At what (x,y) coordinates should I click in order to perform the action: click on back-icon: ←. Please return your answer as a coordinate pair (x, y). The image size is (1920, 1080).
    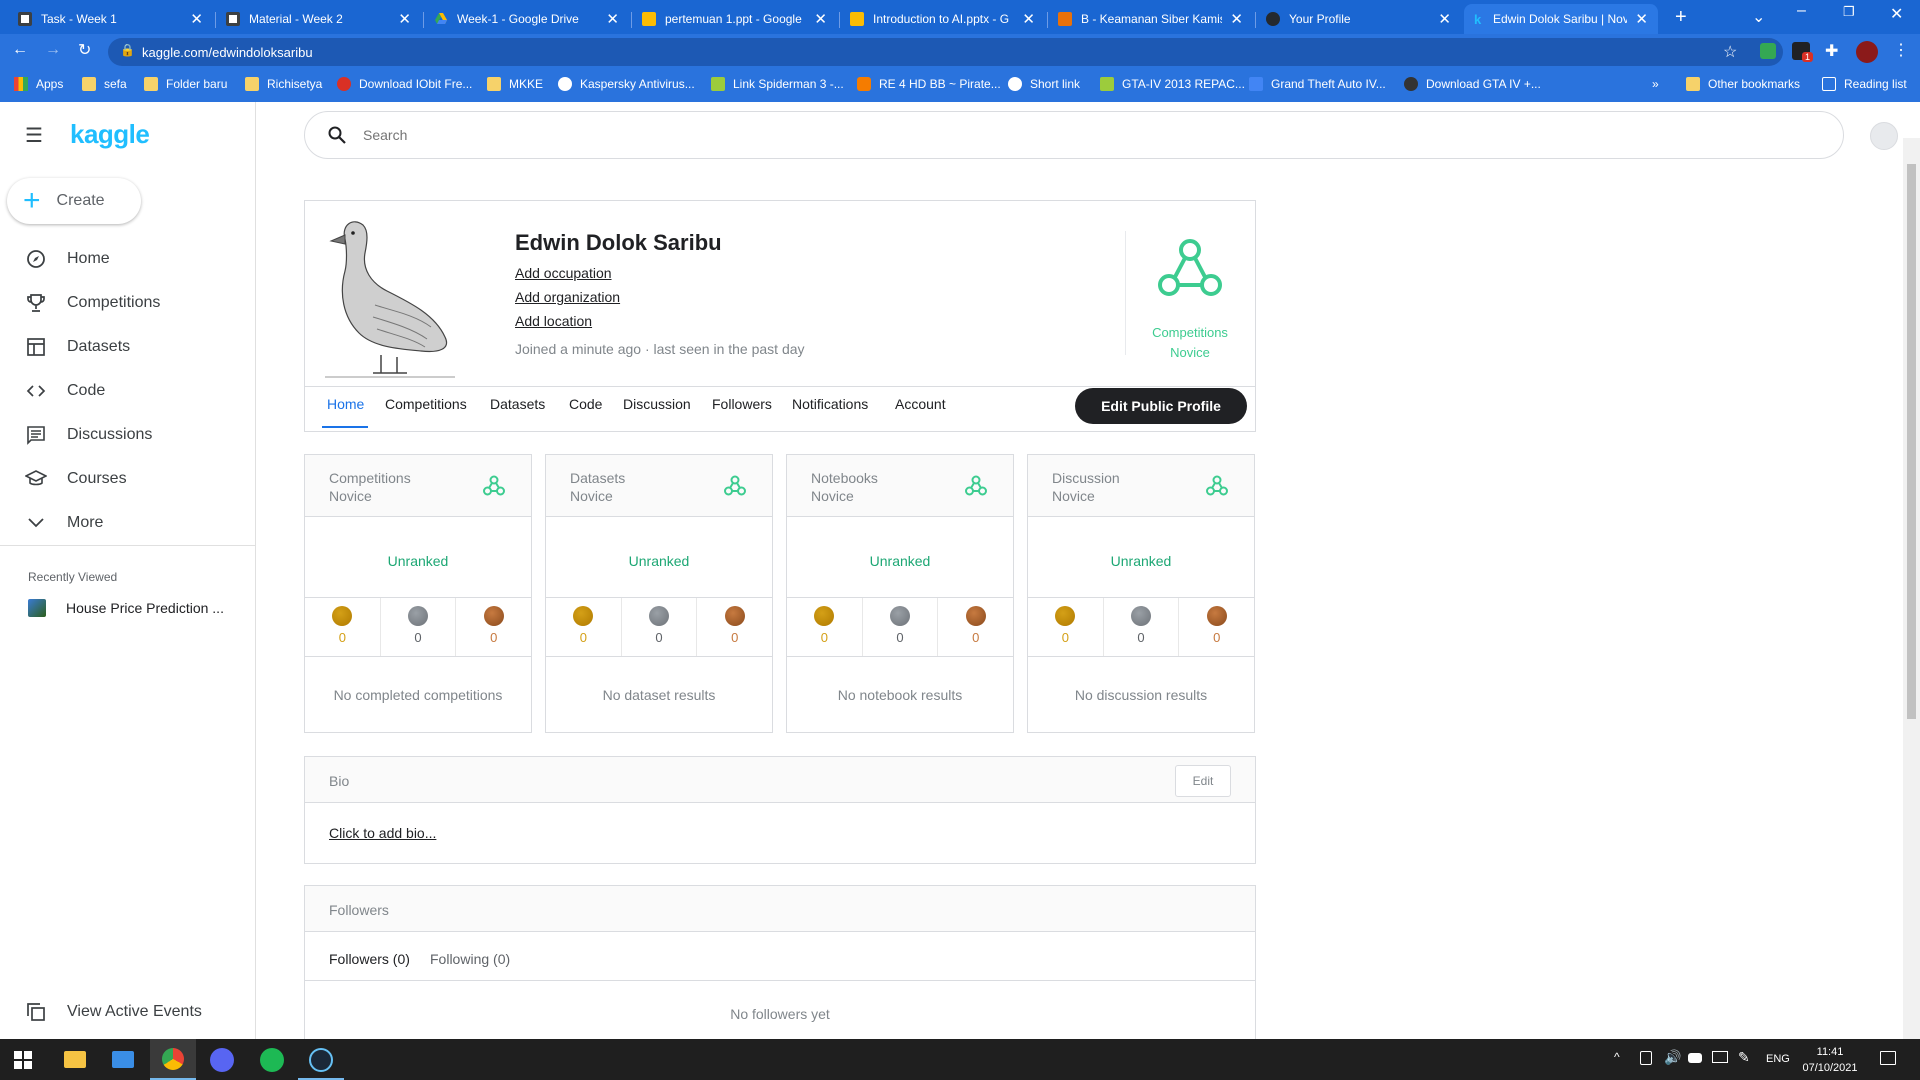
    Looking at the image, I should click on (20, 50).